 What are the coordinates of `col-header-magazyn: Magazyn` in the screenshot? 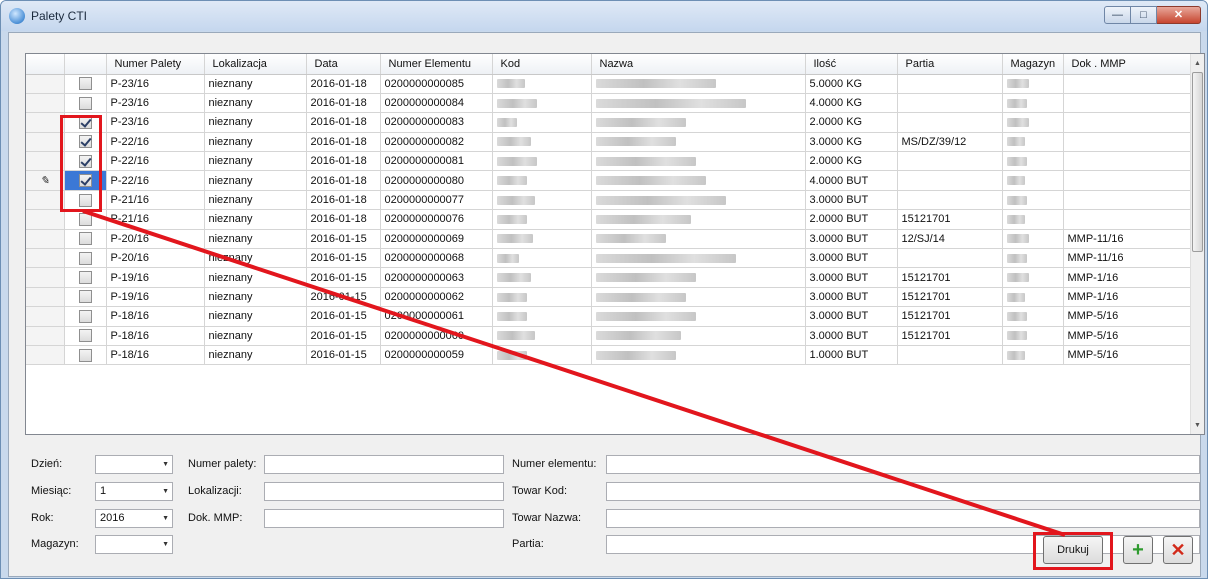 It's located at (1033, 64).